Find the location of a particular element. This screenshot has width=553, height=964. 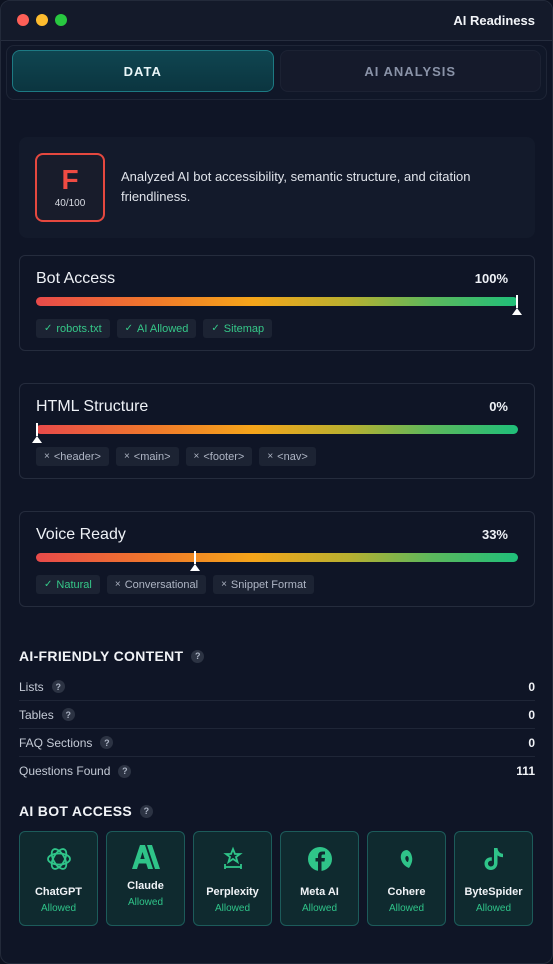

grade-badge: F 40/100 is located at coordinates (70, 187).